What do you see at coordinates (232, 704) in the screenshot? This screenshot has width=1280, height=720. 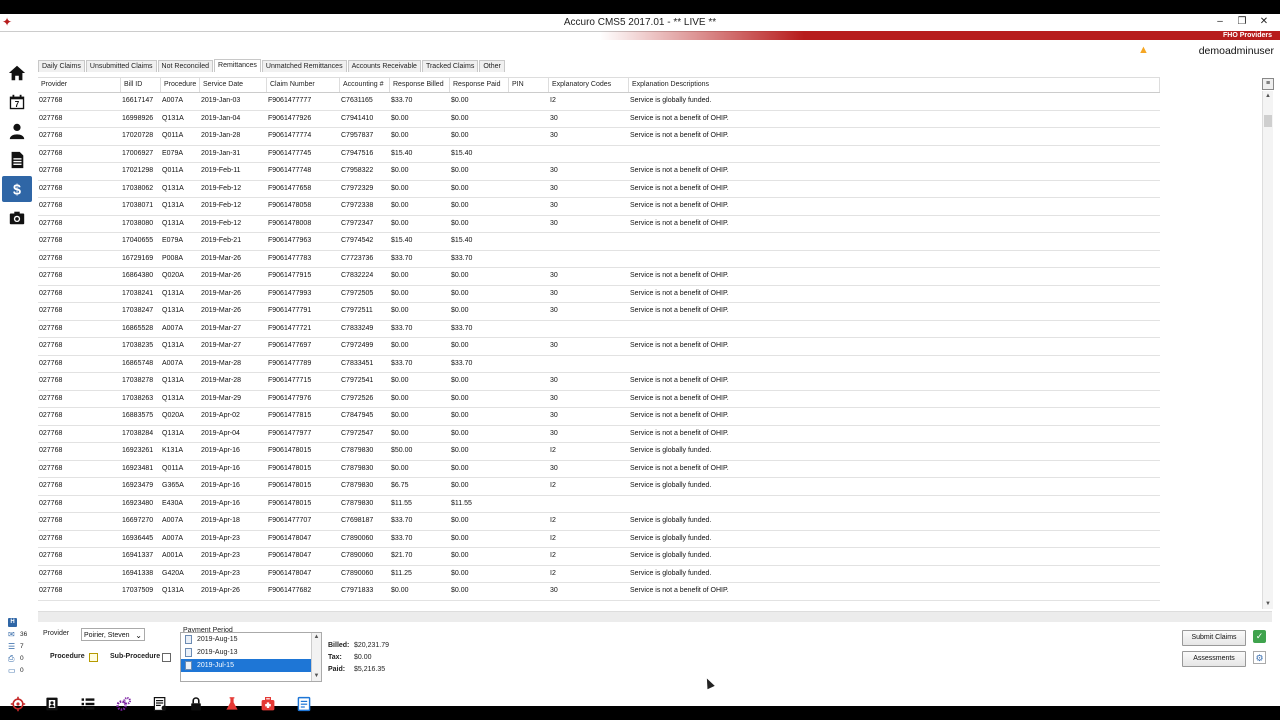 I see `lab-flask-icon` at bounding box center [232, 704].